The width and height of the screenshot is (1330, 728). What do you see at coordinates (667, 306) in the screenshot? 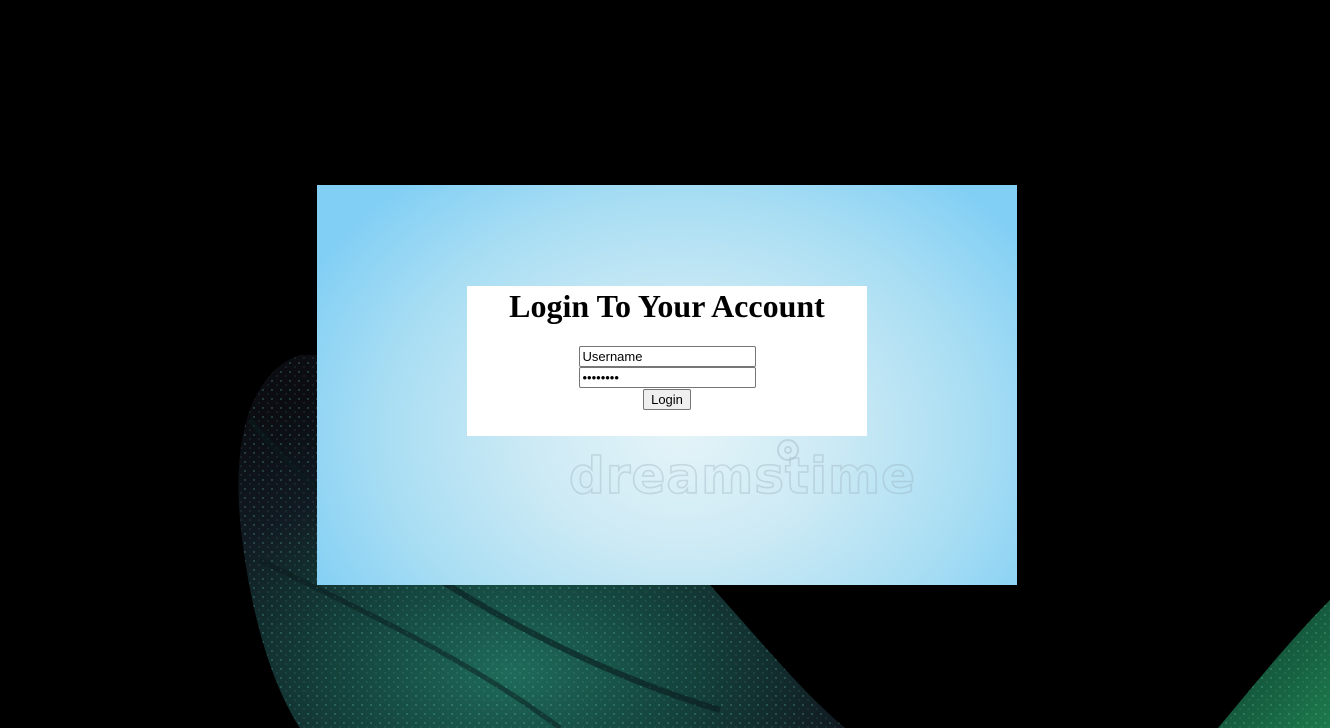
I see `login-title: Login To Your Account` at bounding box center [667, 306].